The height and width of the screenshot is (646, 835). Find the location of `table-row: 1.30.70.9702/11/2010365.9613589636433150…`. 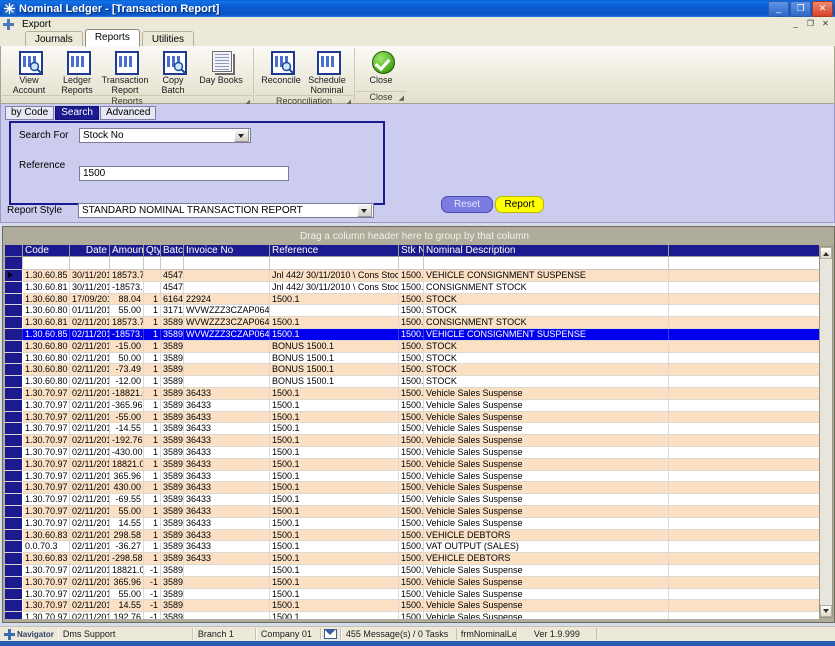

table-row: 1.30.70.9702/11/2010365.9613589636433150… is located at coordinates (412, 476).